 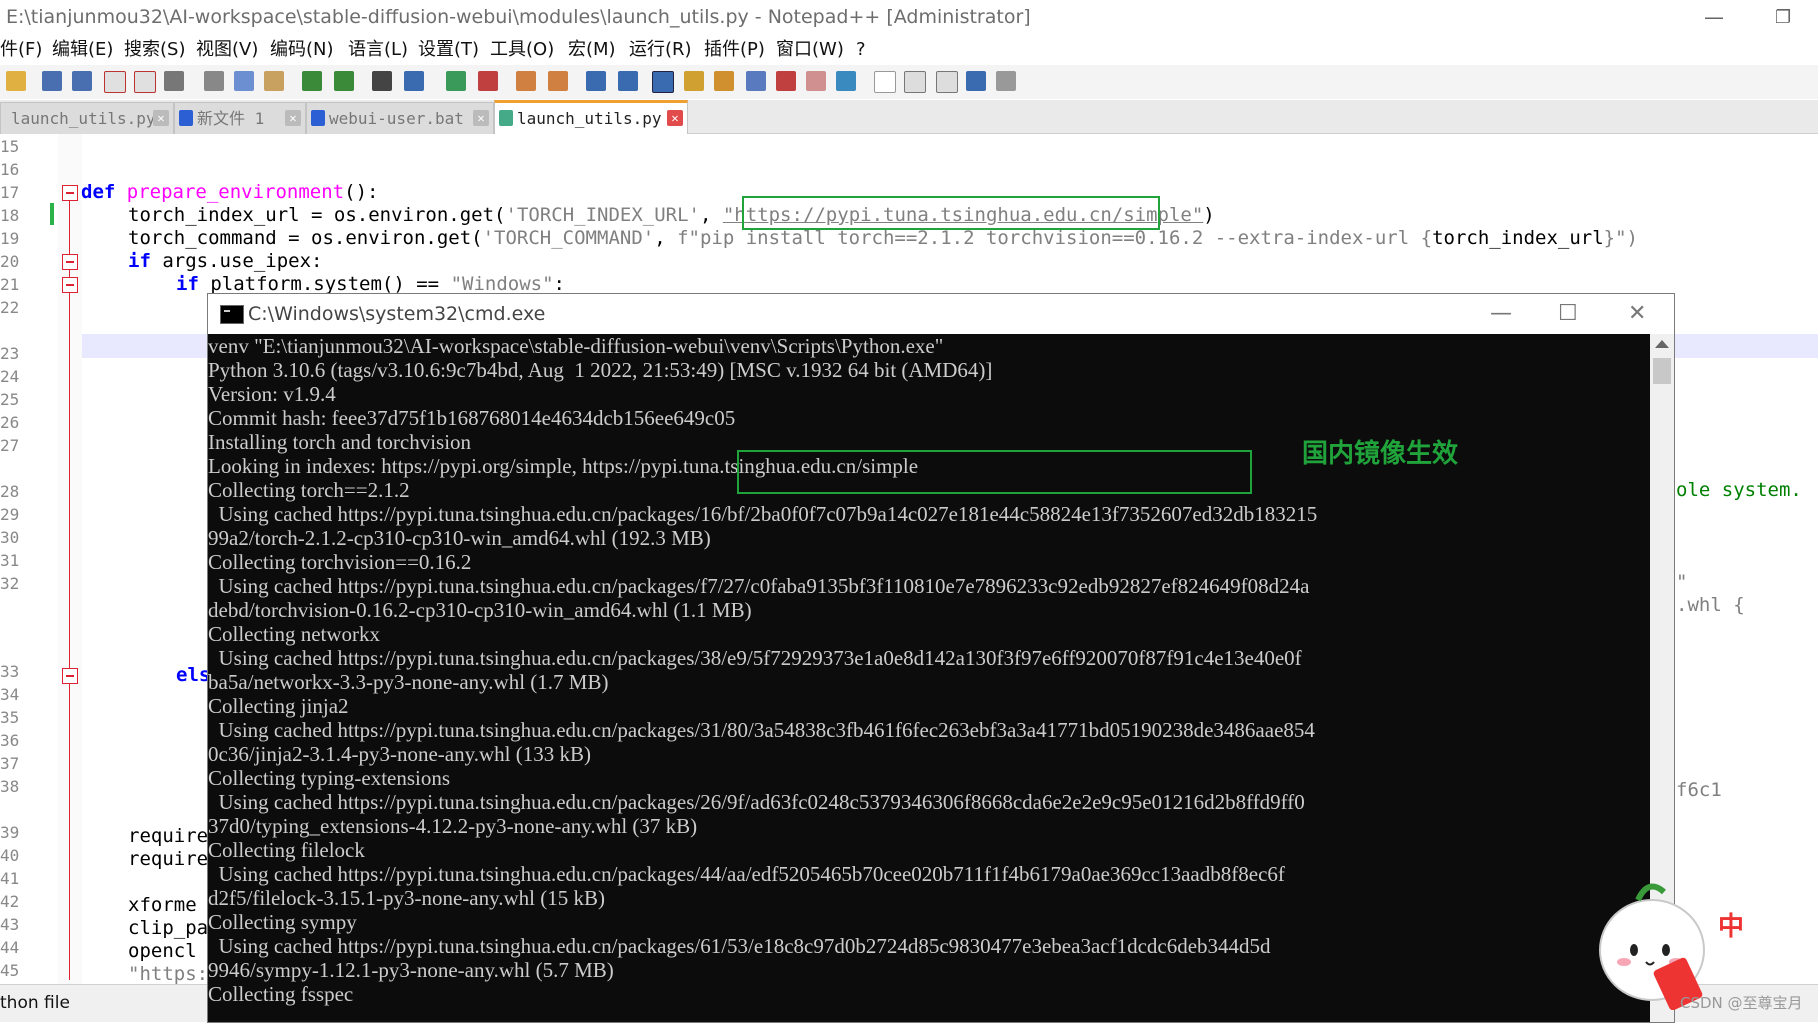 I want to click on console-url-highlight-box, so click(x=994, y=472).